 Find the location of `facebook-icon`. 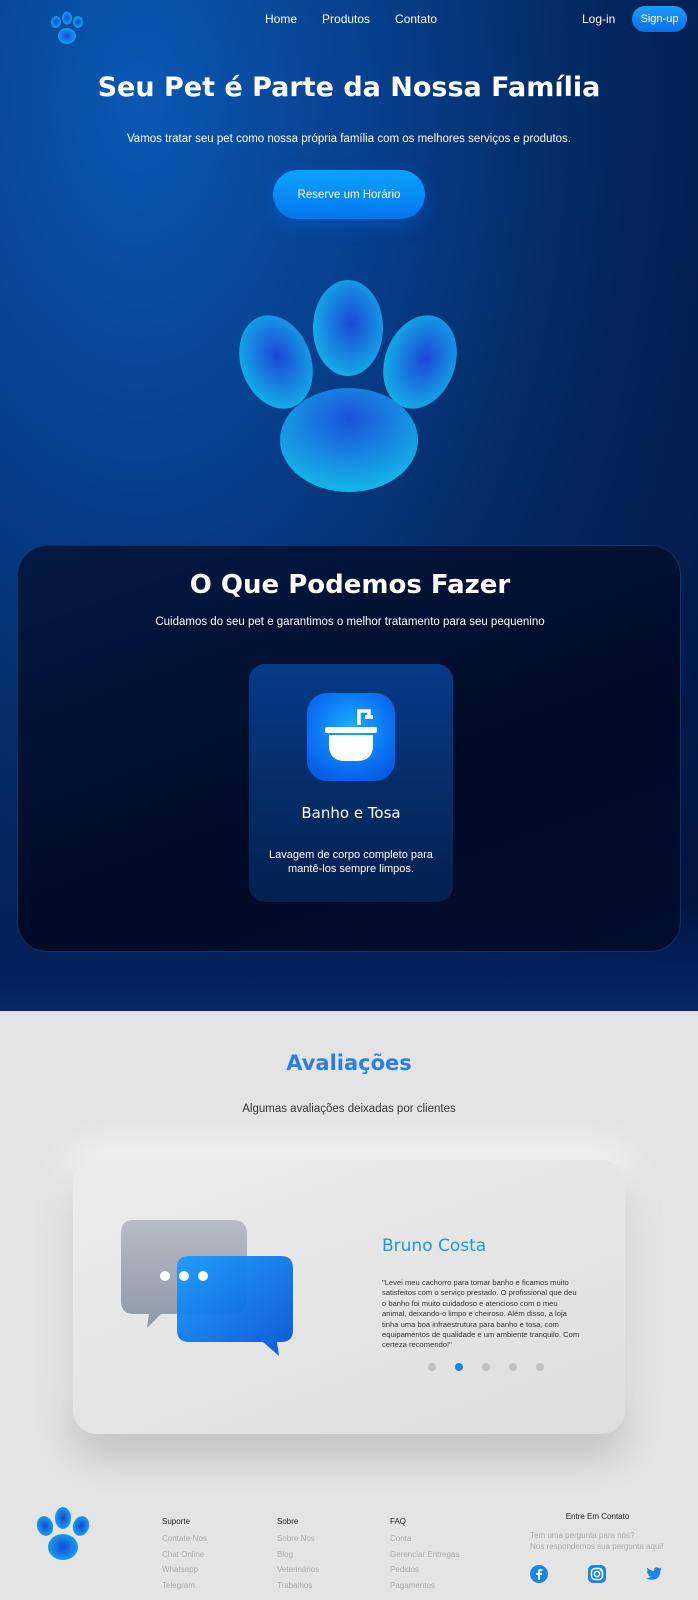

facebook-icon is located at coordinates (539, 1574).